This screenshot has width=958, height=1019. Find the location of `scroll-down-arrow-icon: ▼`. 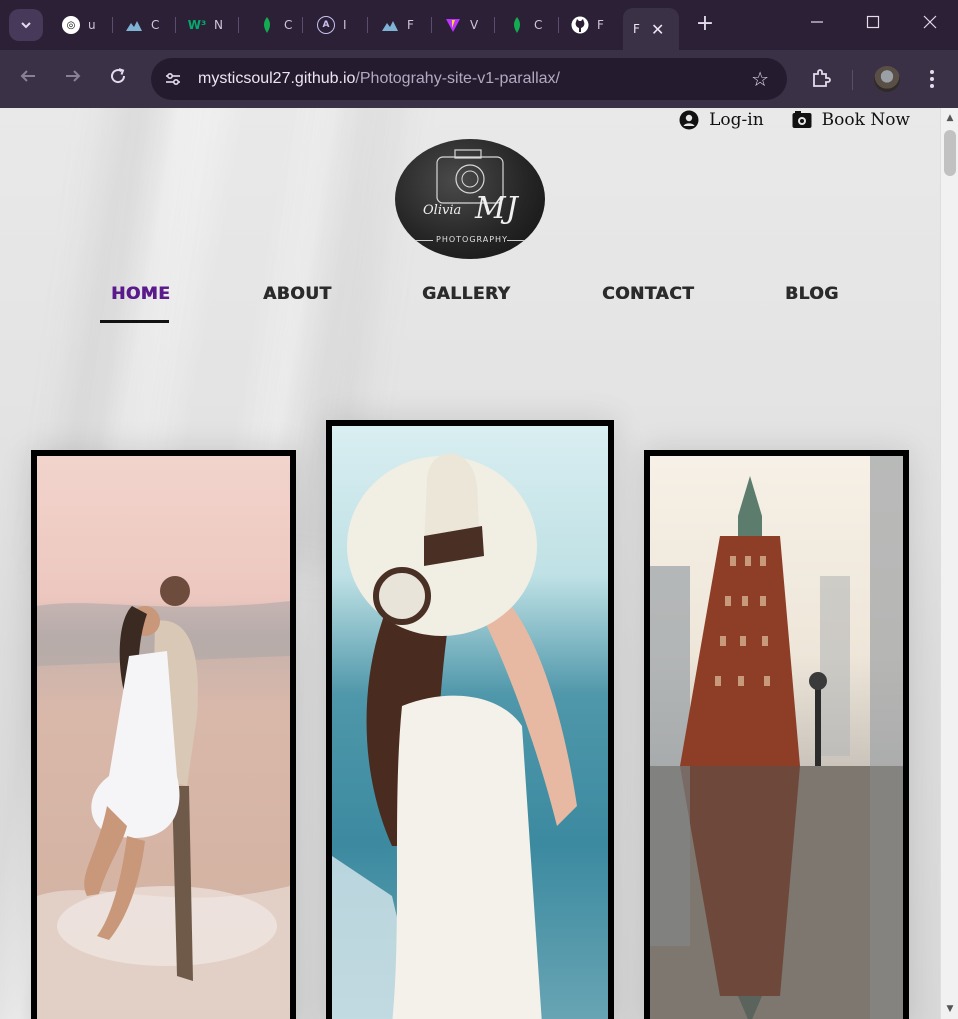

scroll-down-arrow-icon: ▼ is located at coordinates (950, 1009).